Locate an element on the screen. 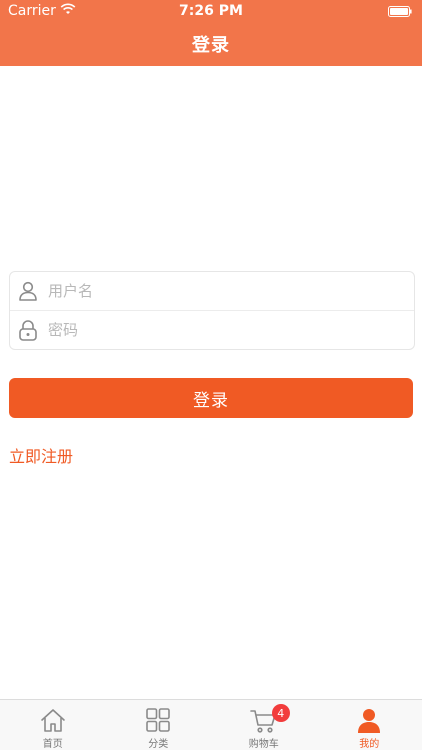 The image size is (422, 750). tab-bar: 首页 分类 4 购物车 我的 is located at coordinates (211, 724).